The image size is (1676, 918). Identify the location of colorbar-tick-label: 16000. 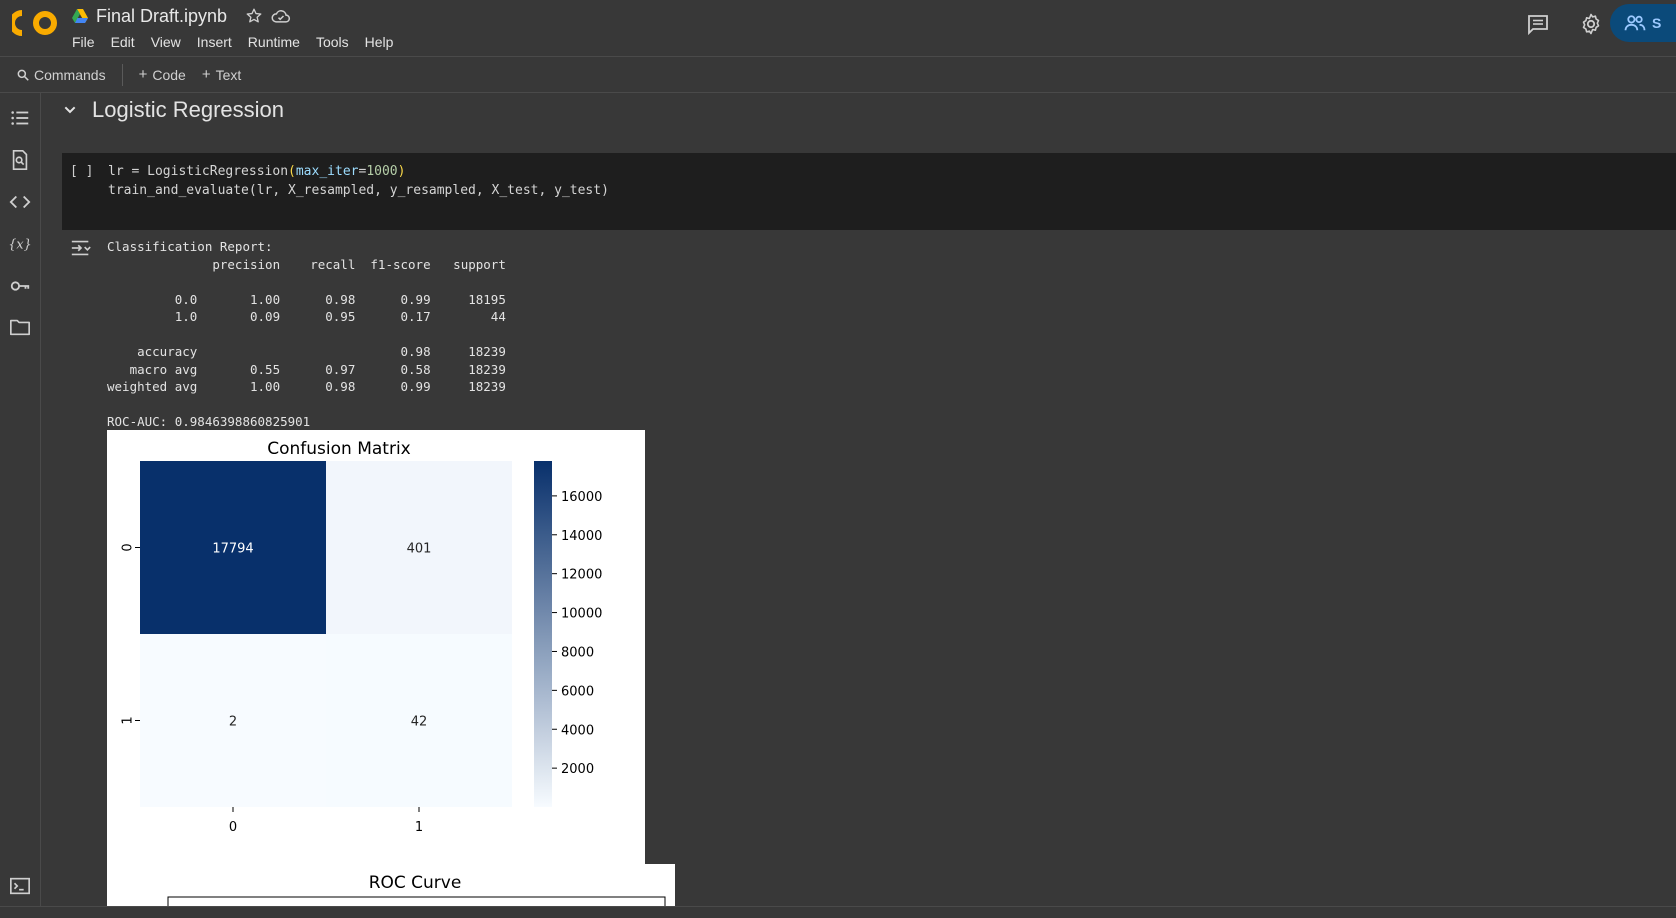
(581, 497).